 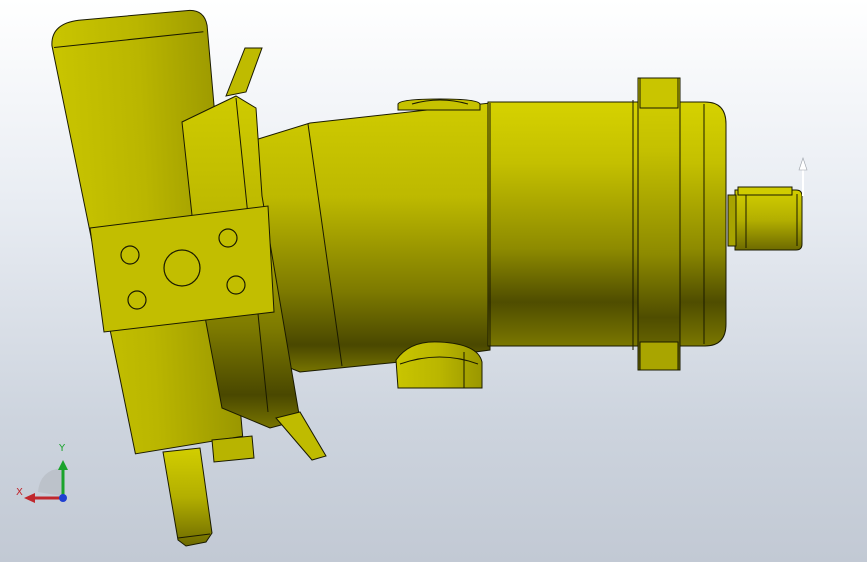 I want to click on triad-y-label: Y, so click(x=62, y=448).